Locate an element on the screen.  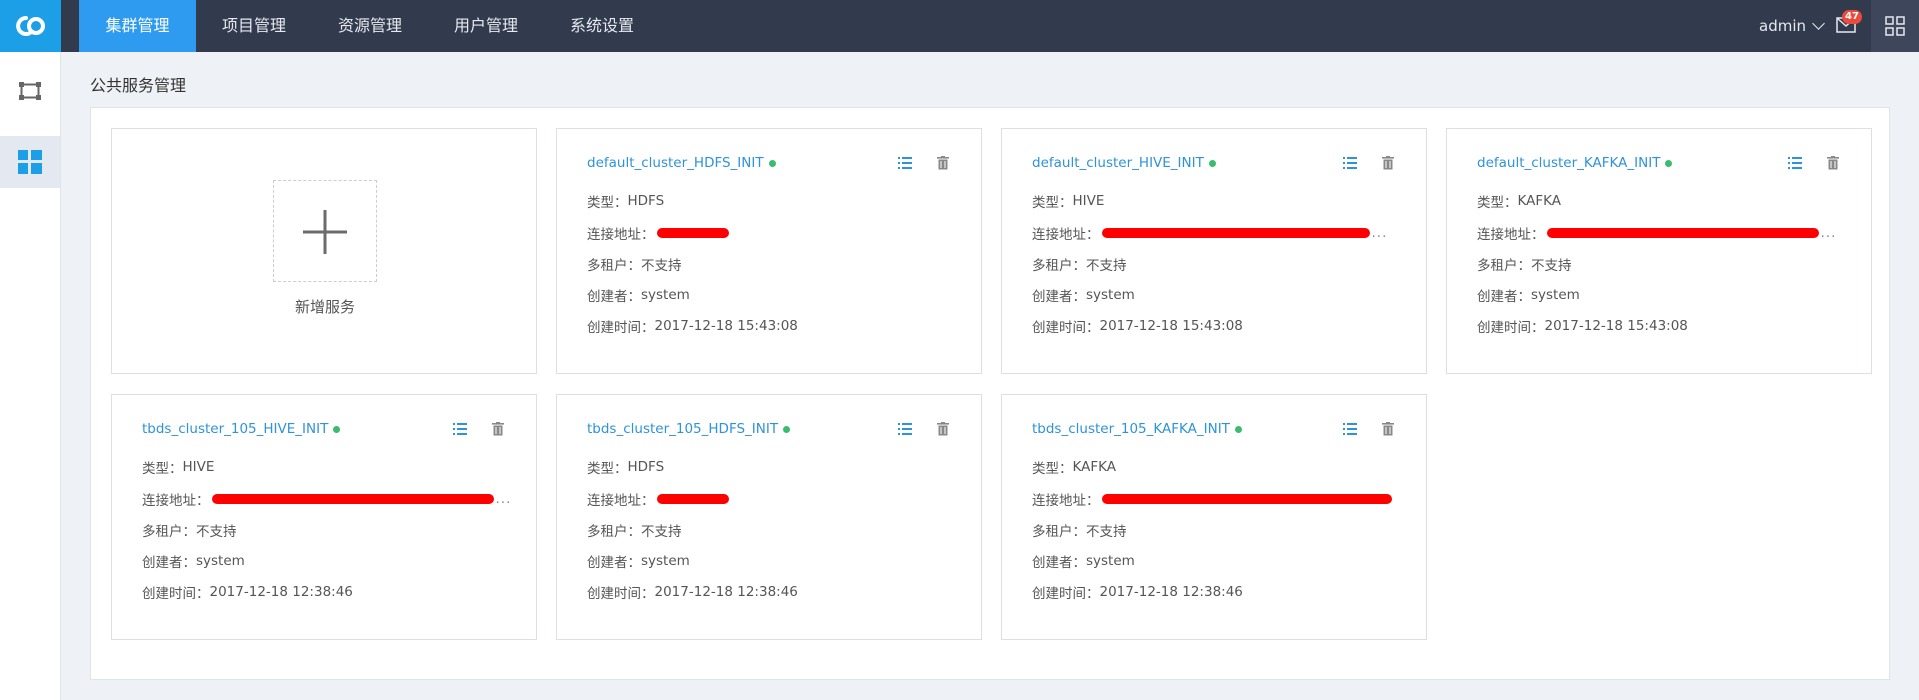
top-navigation-bar: 集群管理 项目管理 资源管理 用户管理 系统设置 admin 47 is located at coordinates (959, 26).